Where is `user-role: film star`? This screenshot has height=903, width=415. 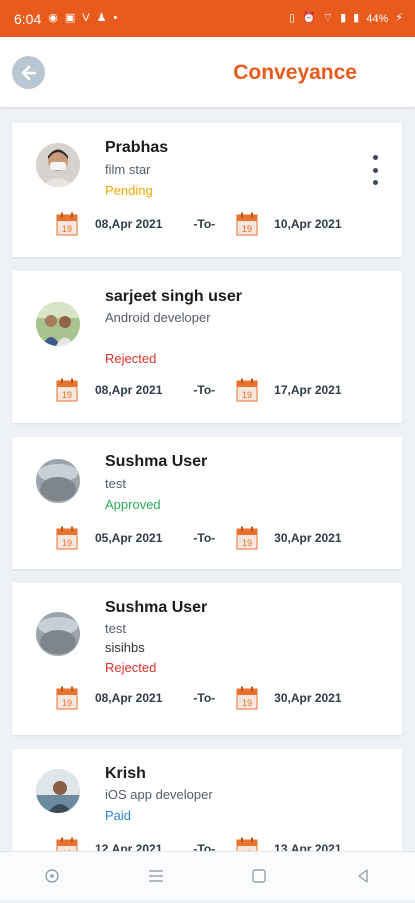 user-role: film star is located at coordinates (128, 169).